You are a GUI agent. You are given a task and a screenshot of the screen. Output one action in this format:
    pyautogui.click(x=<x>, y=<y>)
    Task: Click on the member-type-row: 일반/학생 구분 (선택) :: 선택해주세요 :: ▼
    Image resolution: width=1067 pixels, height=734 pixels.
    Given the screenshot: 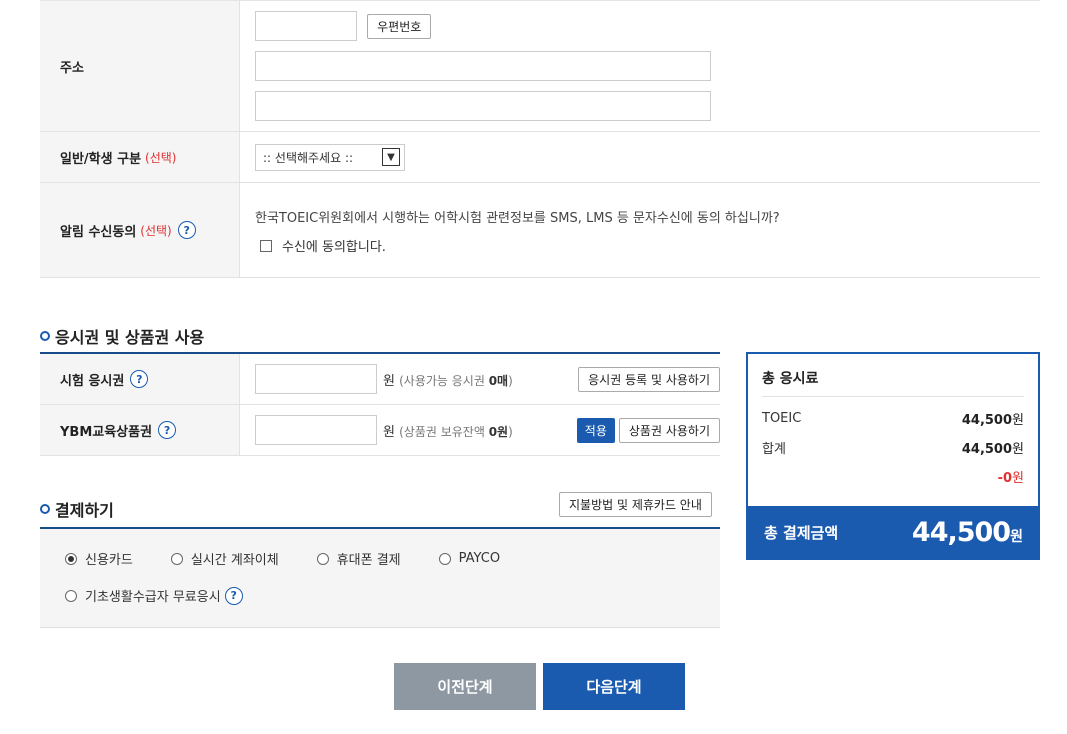 What is the action you would take?
    pyautogui.click(x=540, y=157)
    